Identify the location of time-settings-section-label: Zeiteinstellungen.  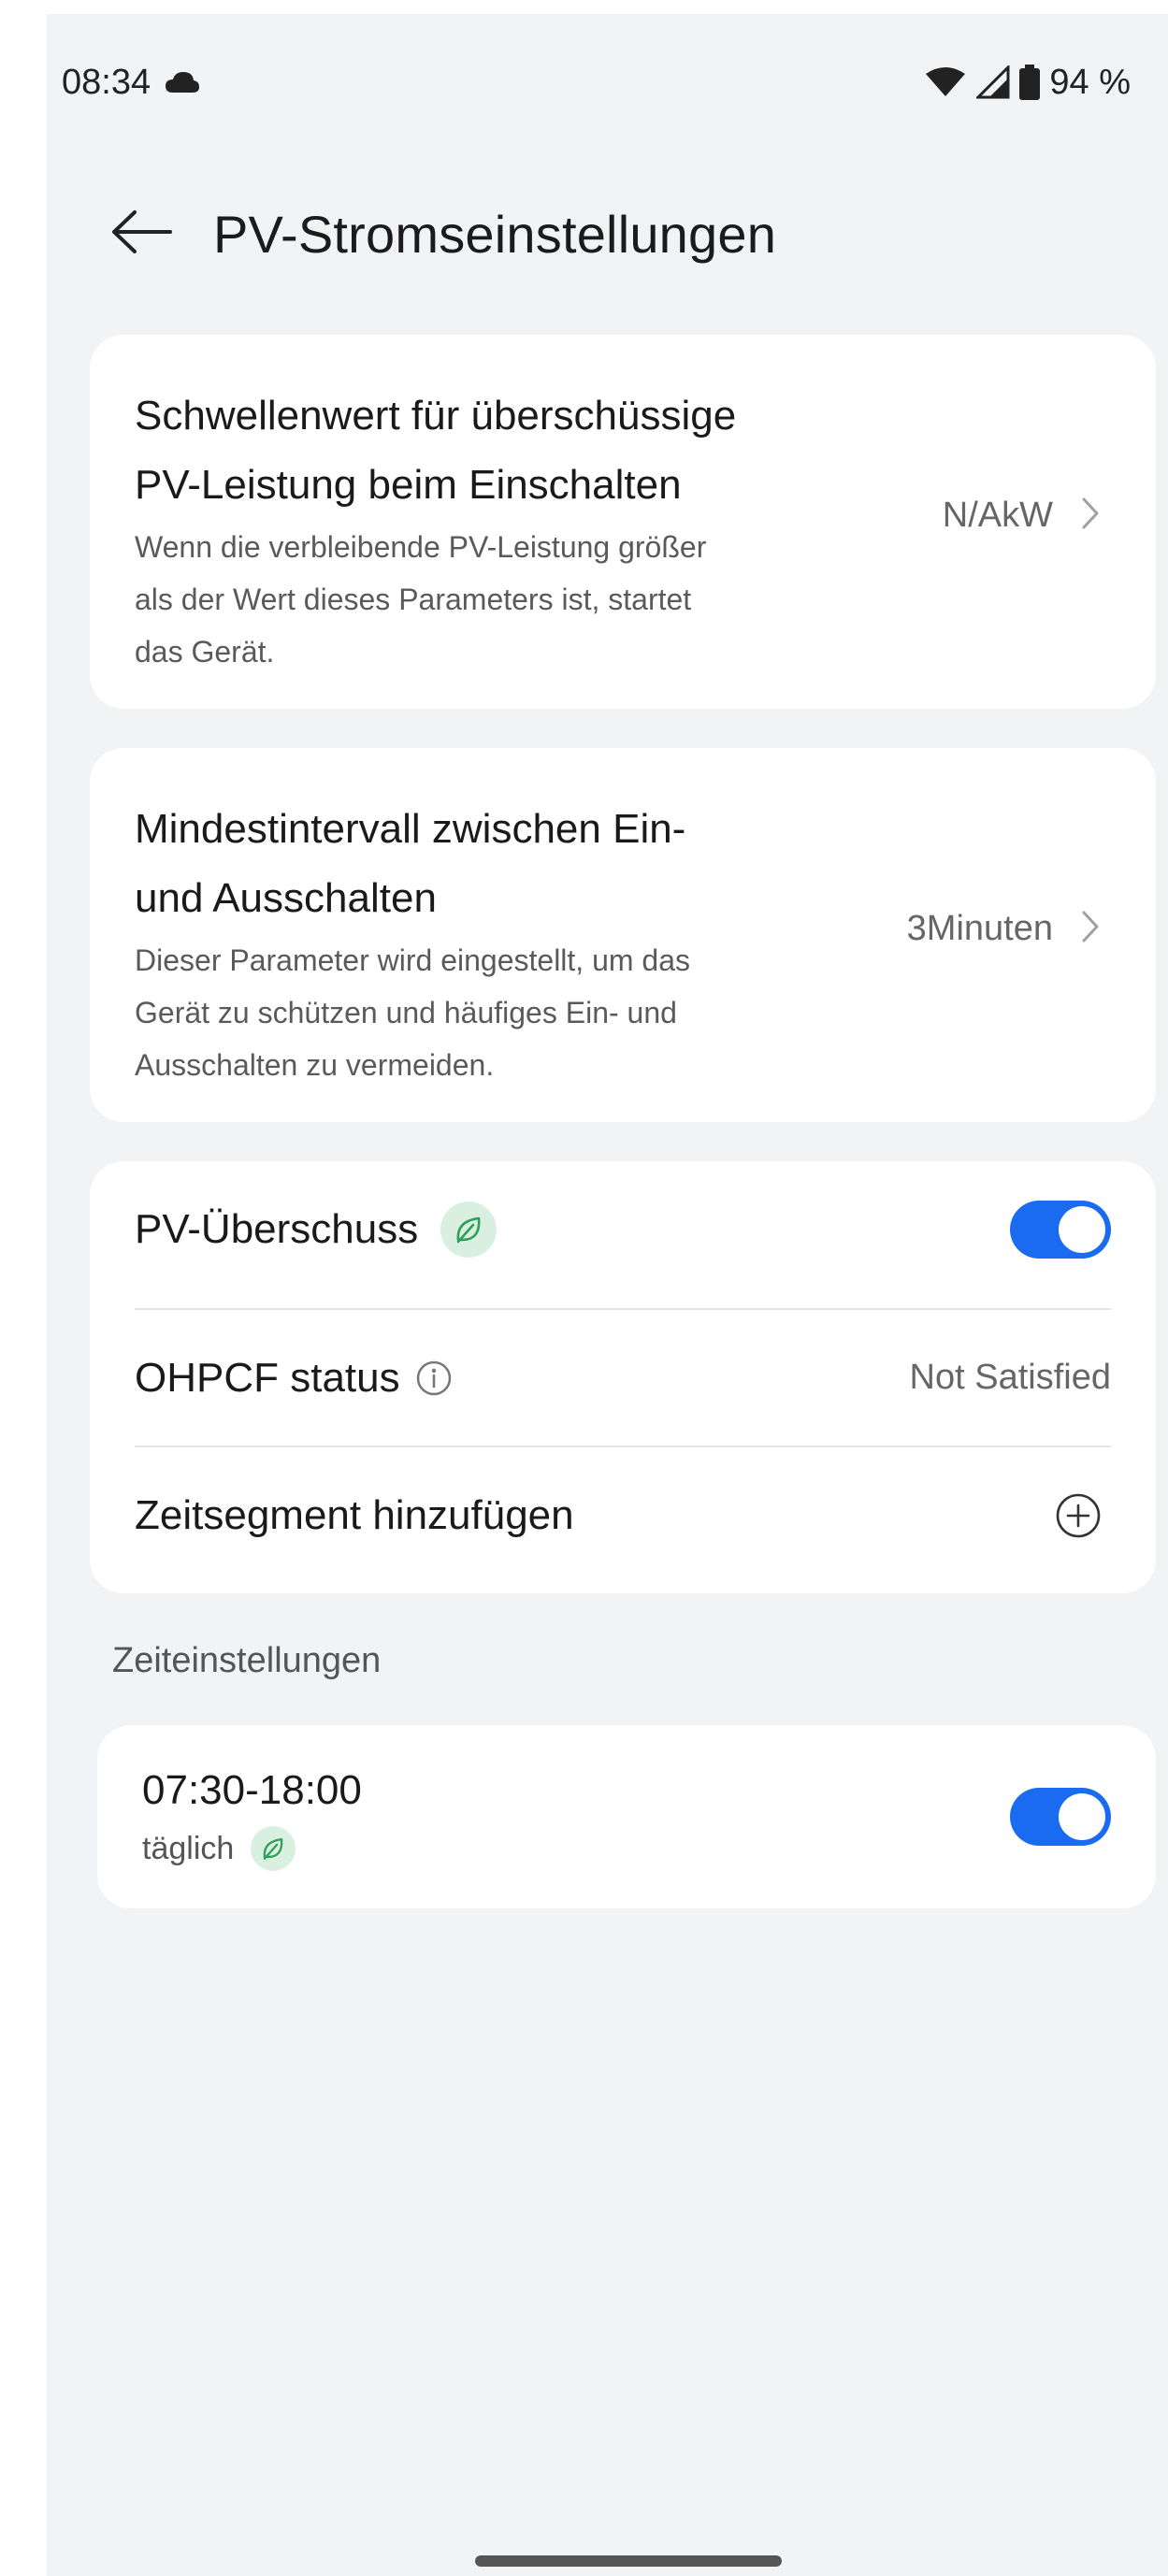
(247, 1660).